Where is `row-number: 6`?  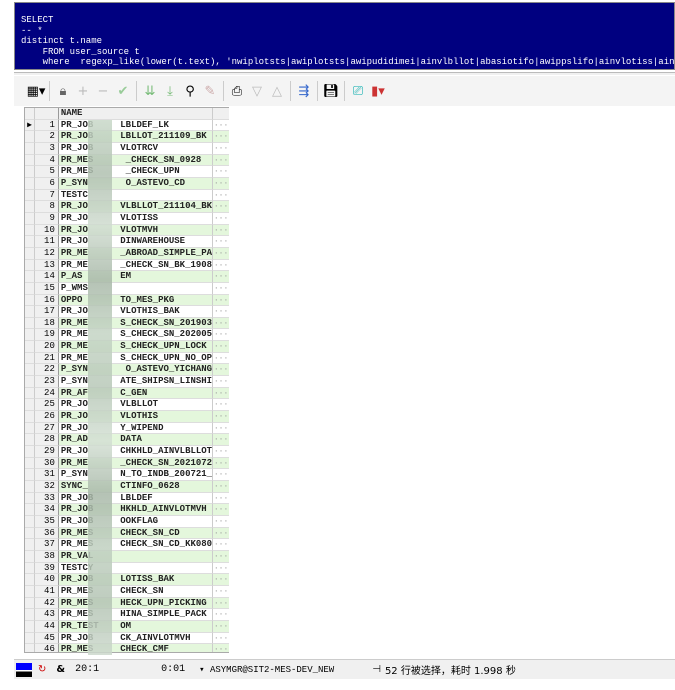
row-number: 6 is located at coordinates (46, 183).